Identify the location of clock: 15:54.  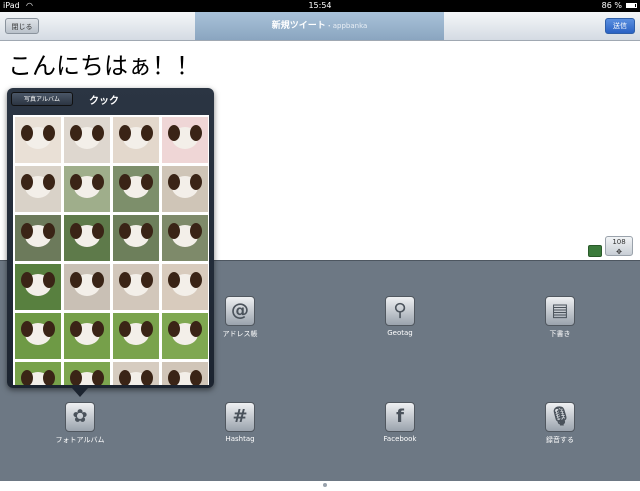
(320, 5).